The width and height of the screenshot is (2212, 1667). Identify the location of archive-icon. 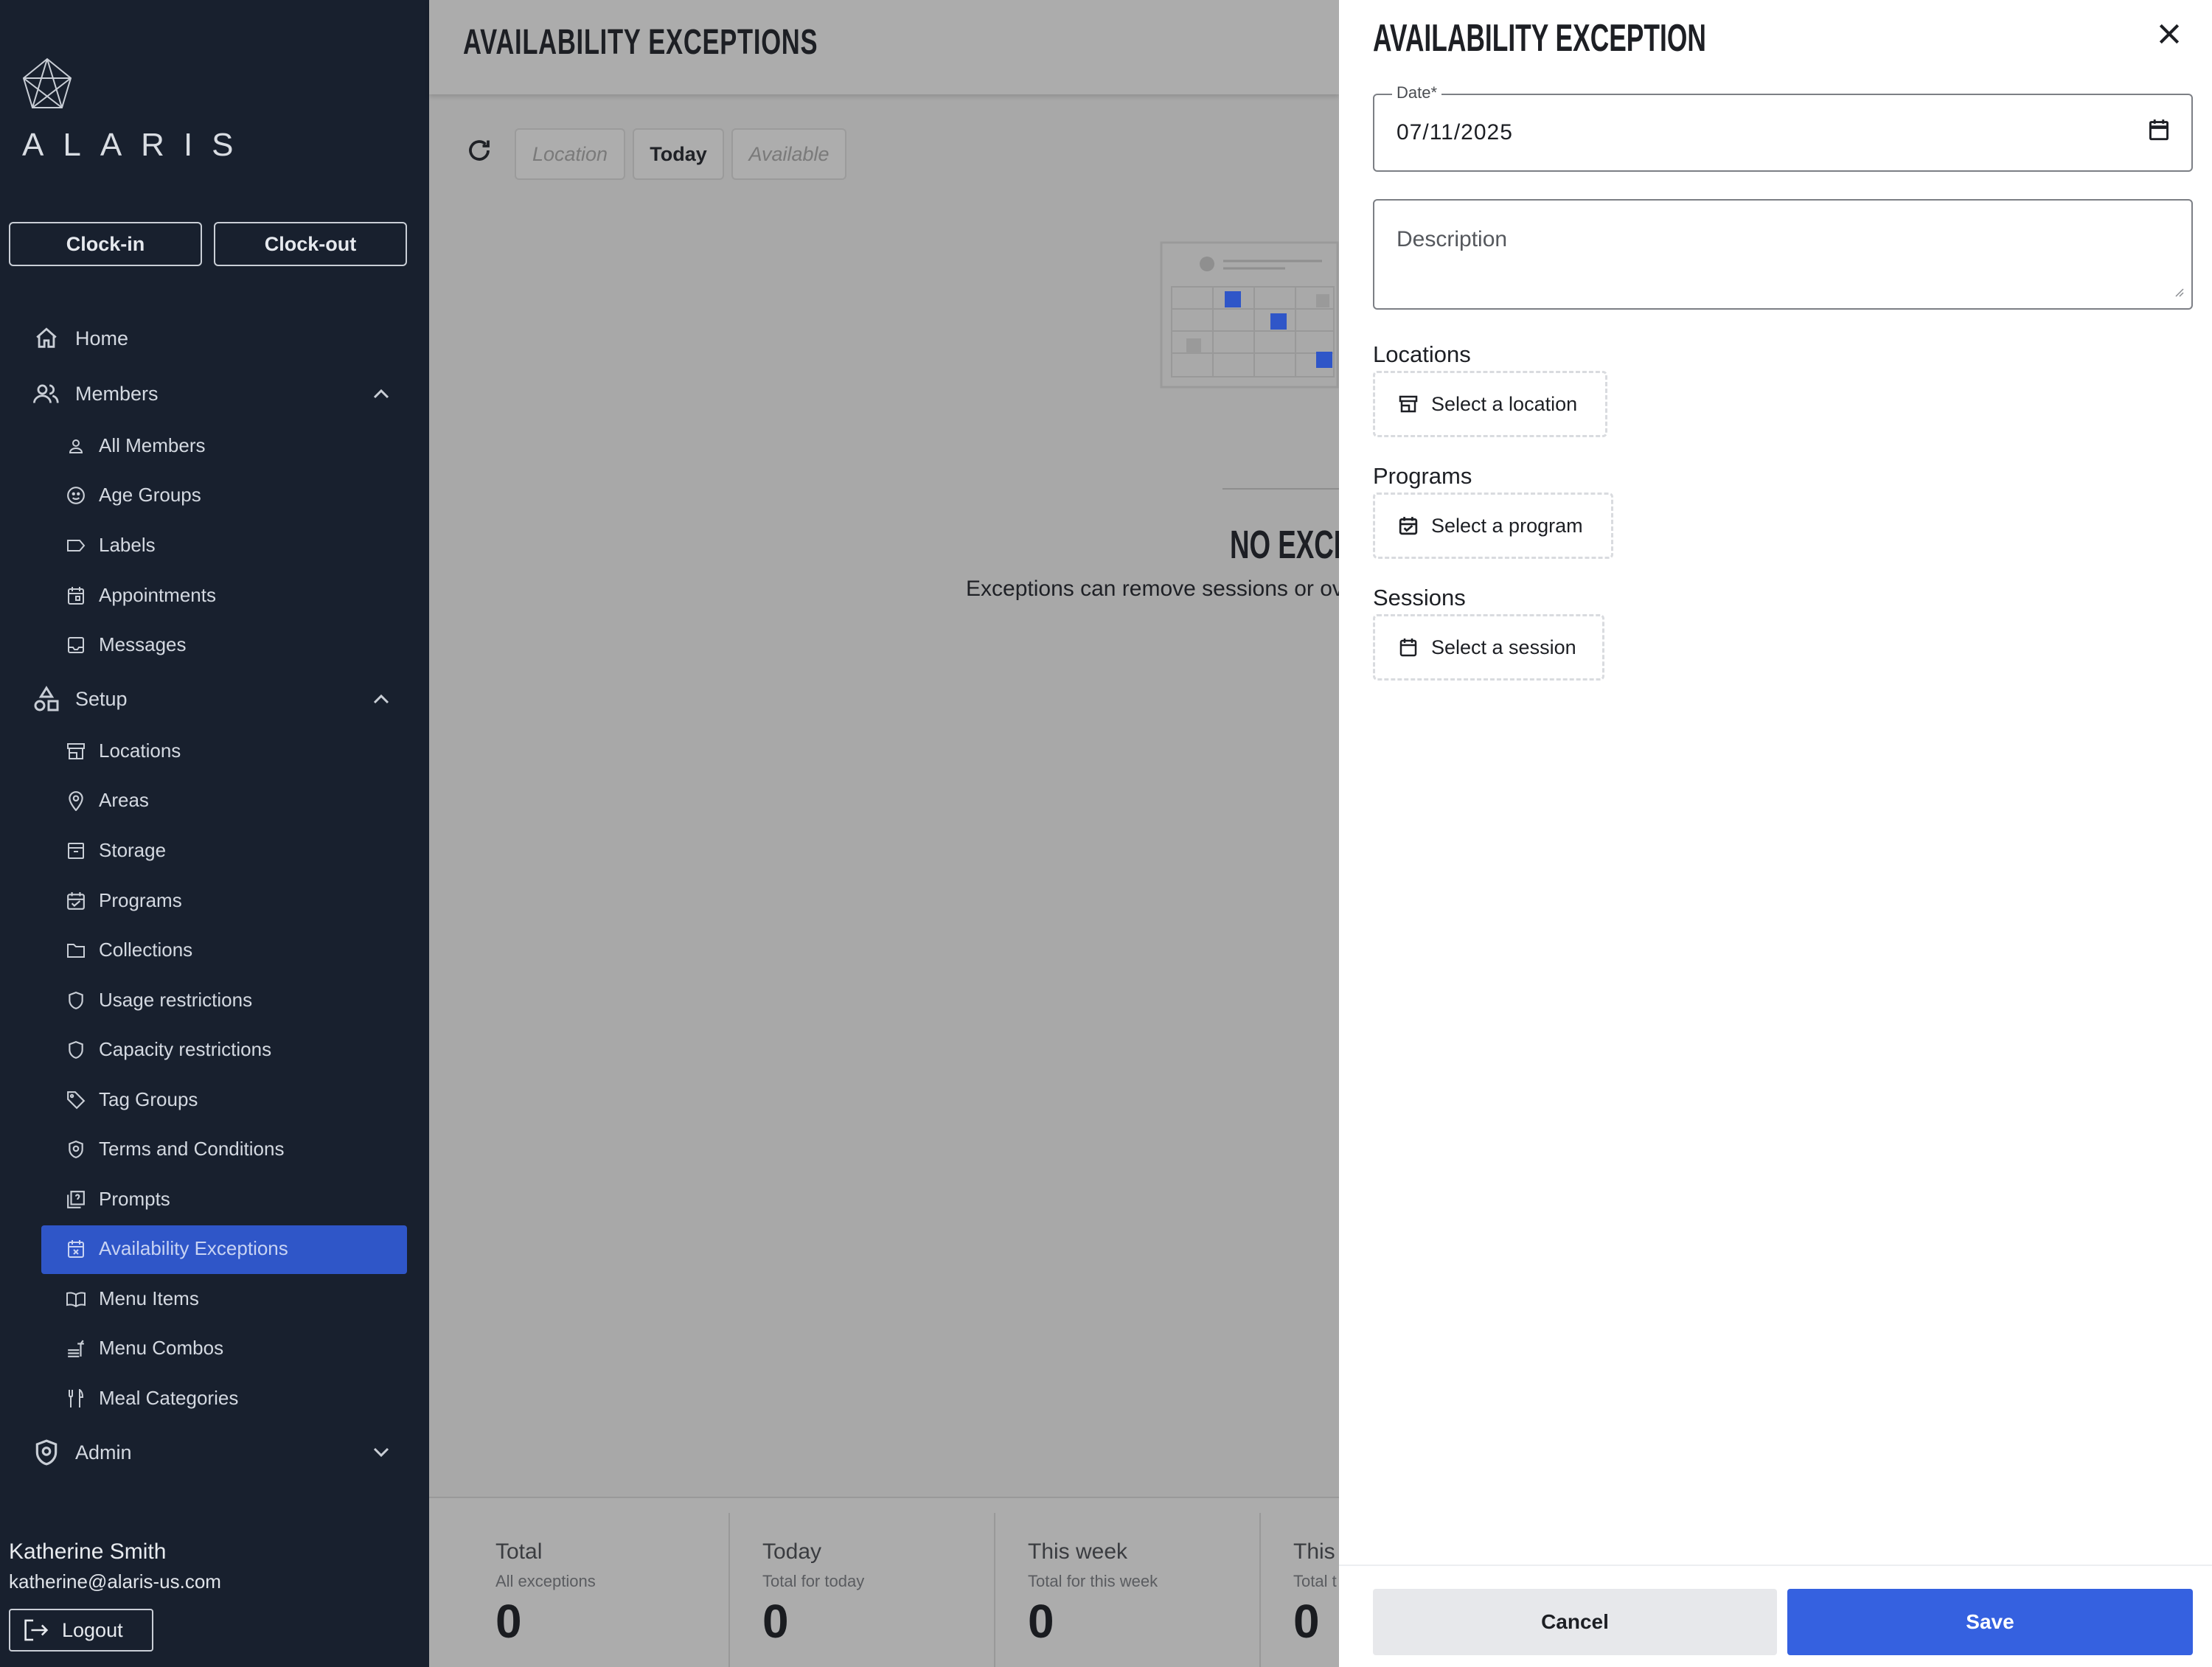
(76, 851).